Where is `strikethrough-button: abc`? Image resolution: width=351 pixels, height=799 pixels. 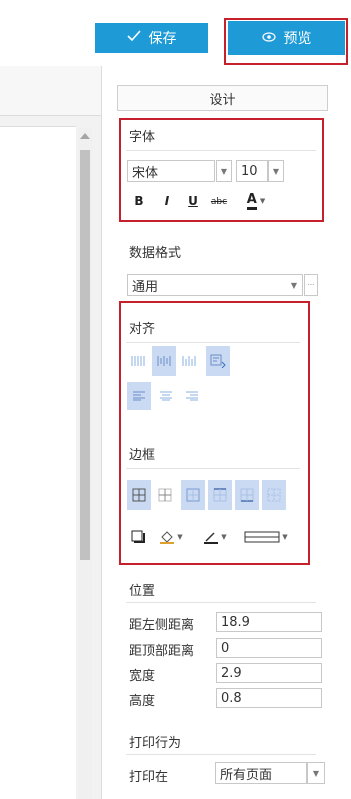
strikethrough-button: abc is located at coordinates (219, 202).